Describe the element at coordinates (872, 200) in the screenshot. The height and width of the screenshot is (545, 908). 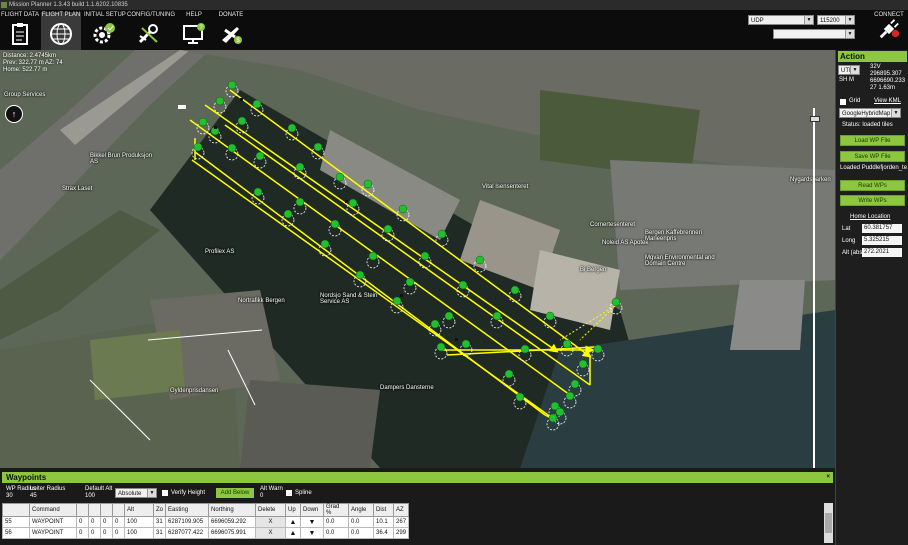
I see `write-wps-button: Write WPs` at that location.